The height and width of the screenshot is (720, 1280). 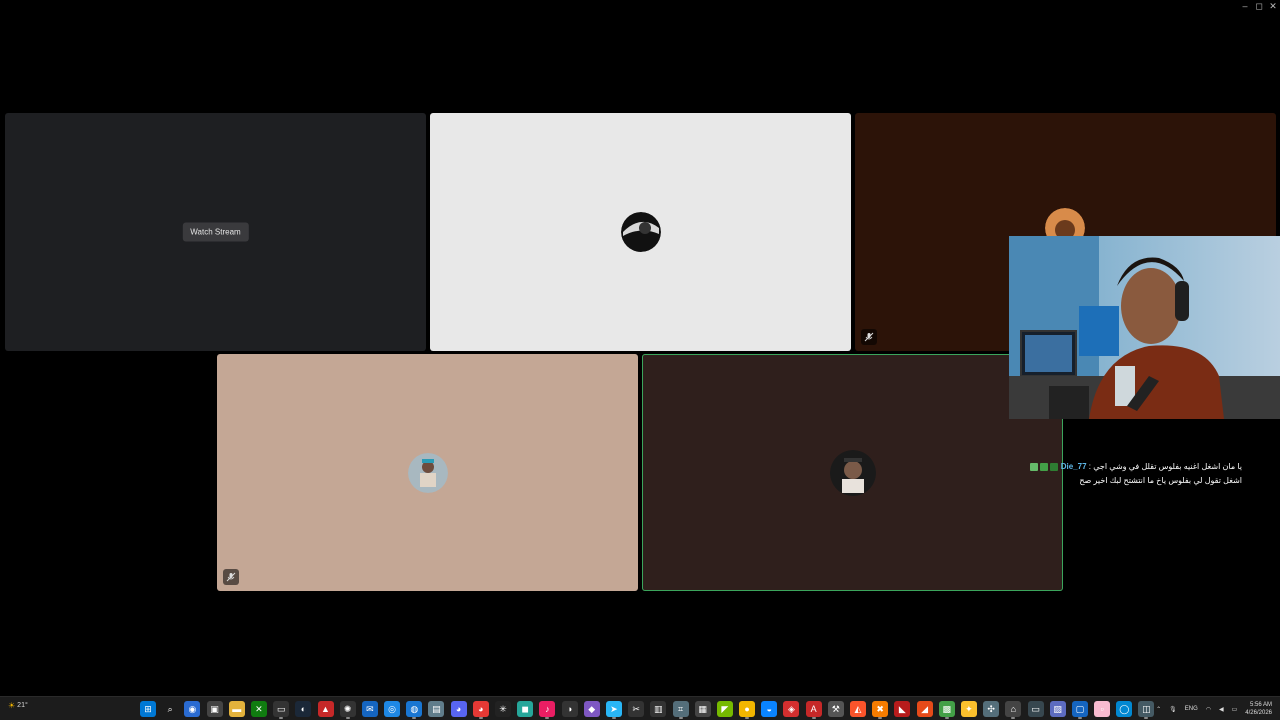 I want to click on system-tray: ⌃ 🎙 ENG ◠ ◀ ▭ 5:56 AM 4/26/2026, so click(x=1214, y=709).